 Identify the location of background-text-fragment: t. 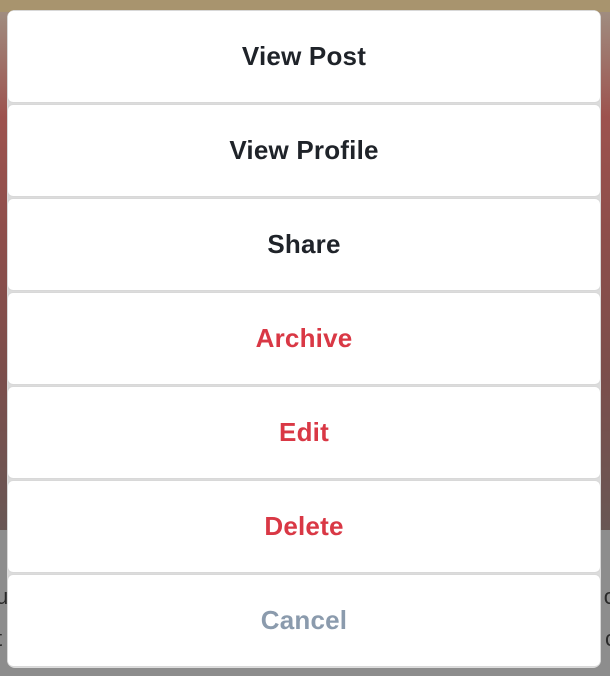
(1, 639).